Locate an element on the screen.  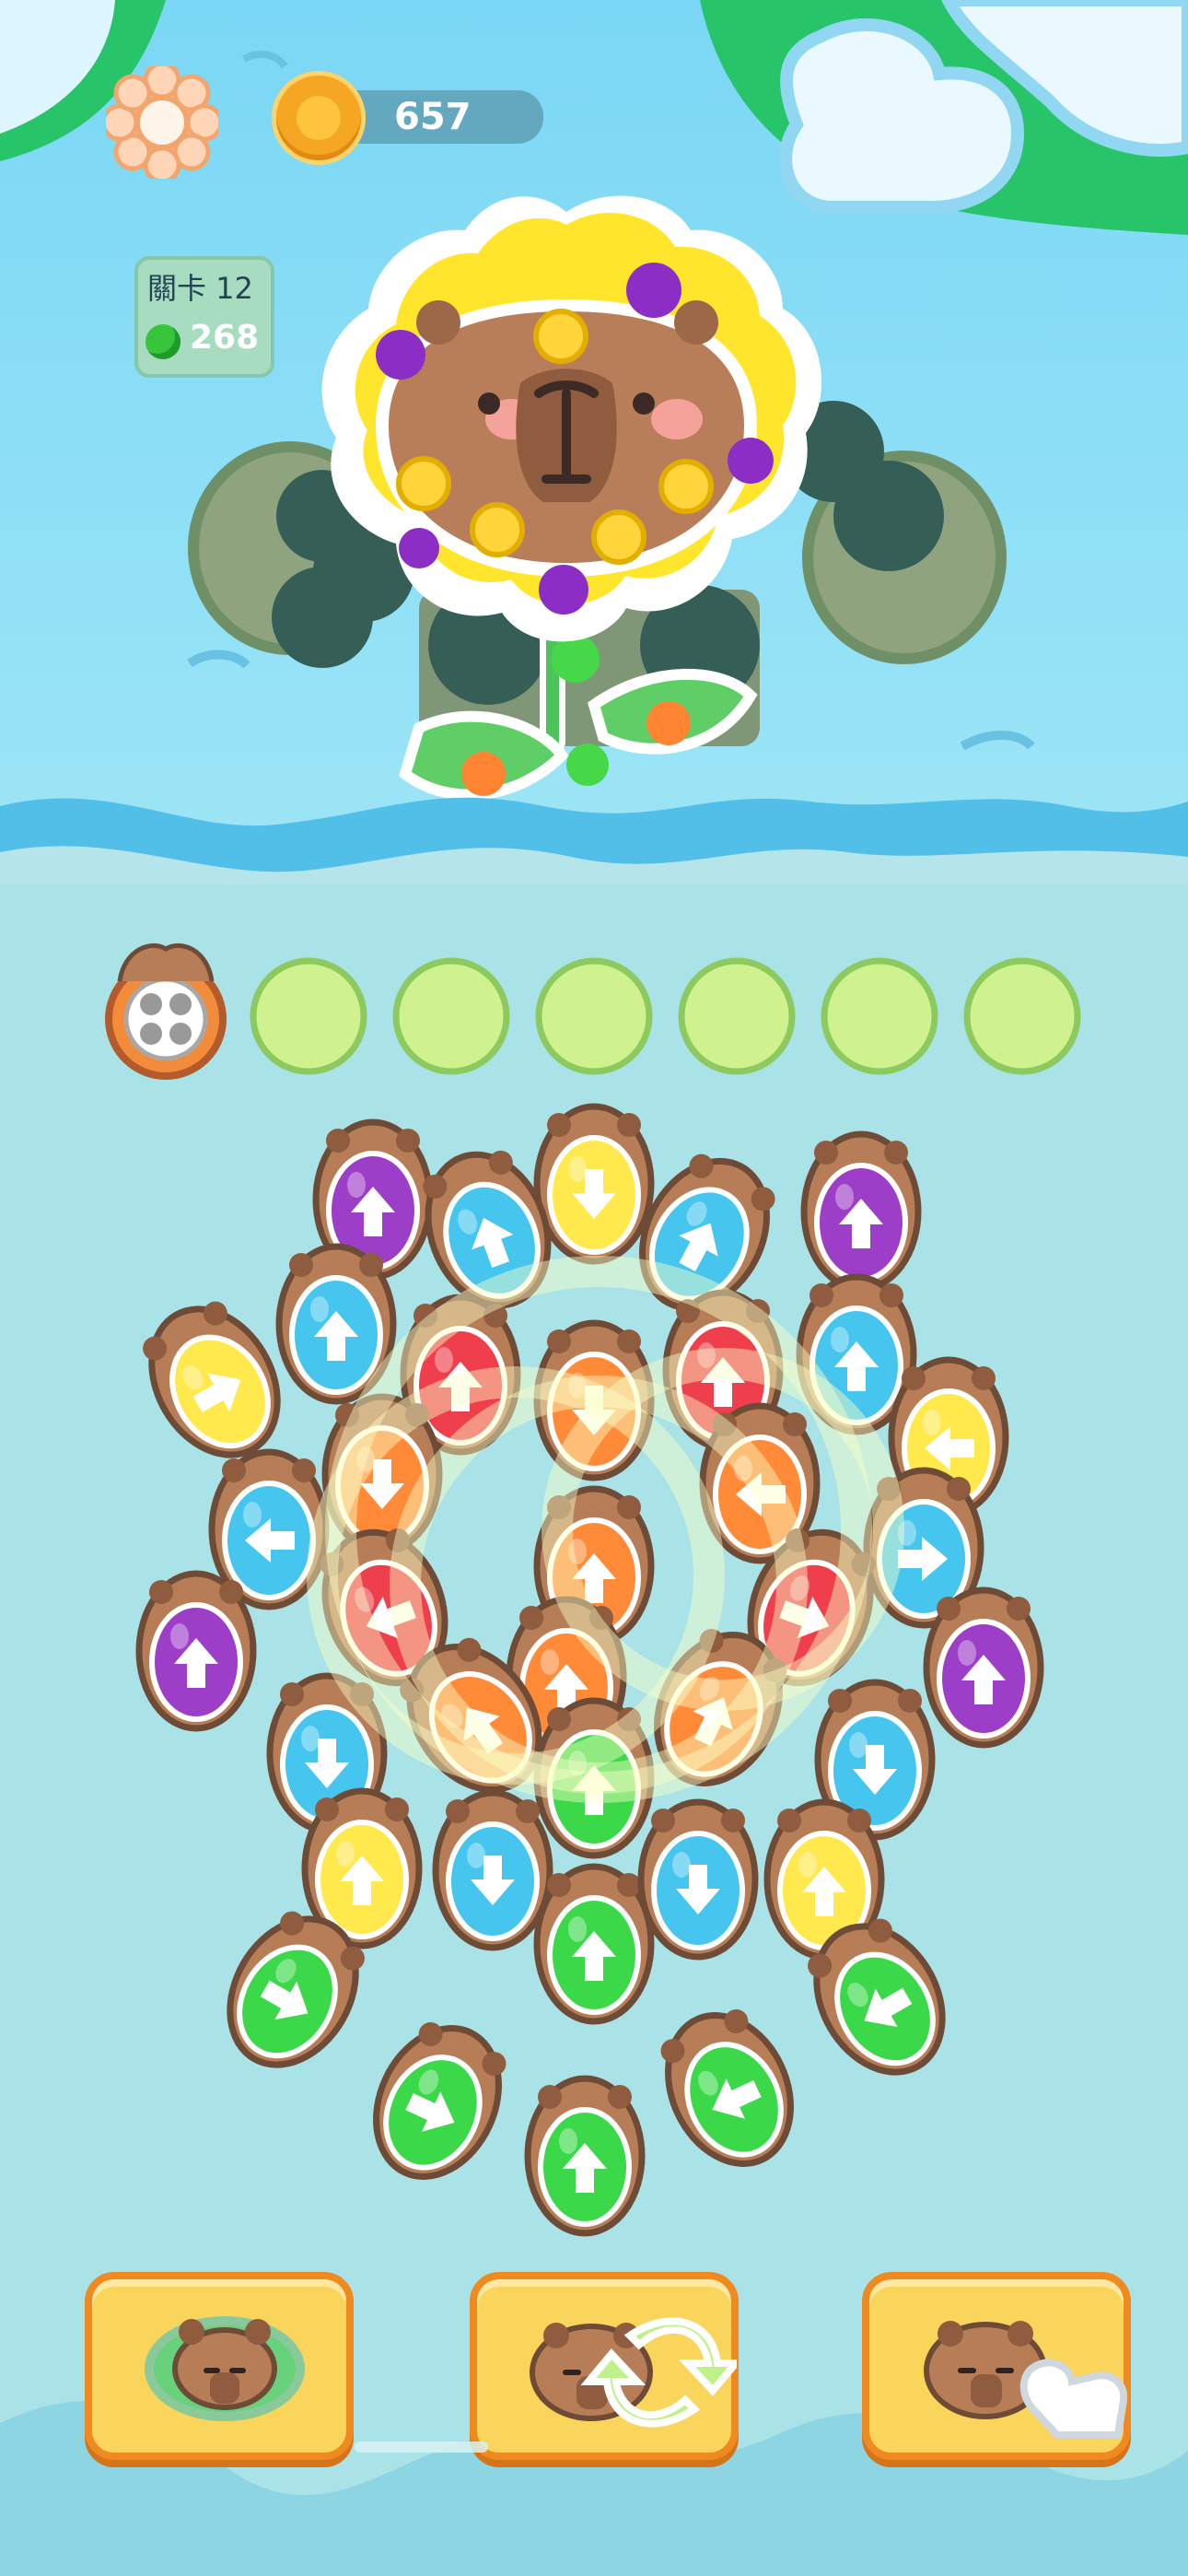
capybara-swap-icon is located at coordinates (637, 2372).